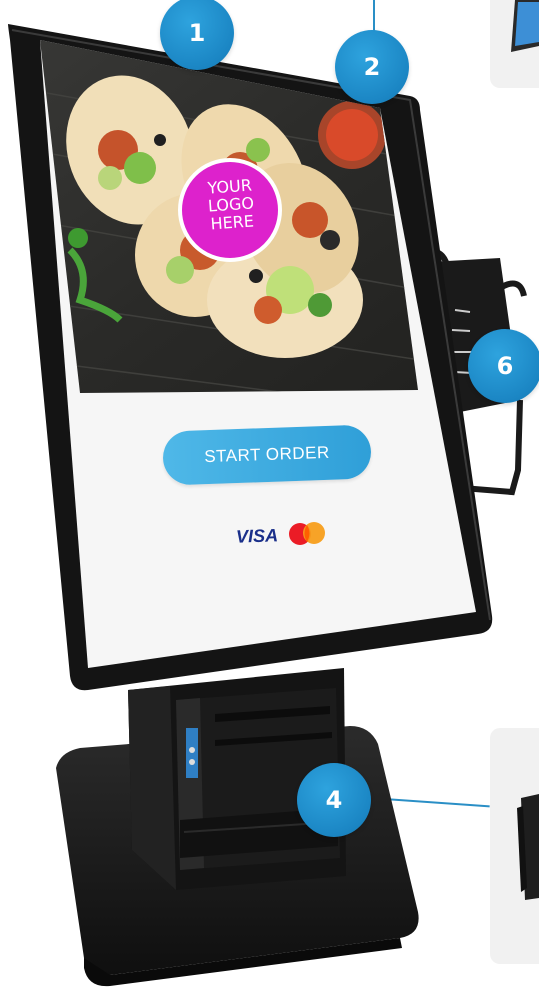 This screenshot has height=993, width=539. I want to click on visa-logo: VISA, so click(257, 536).